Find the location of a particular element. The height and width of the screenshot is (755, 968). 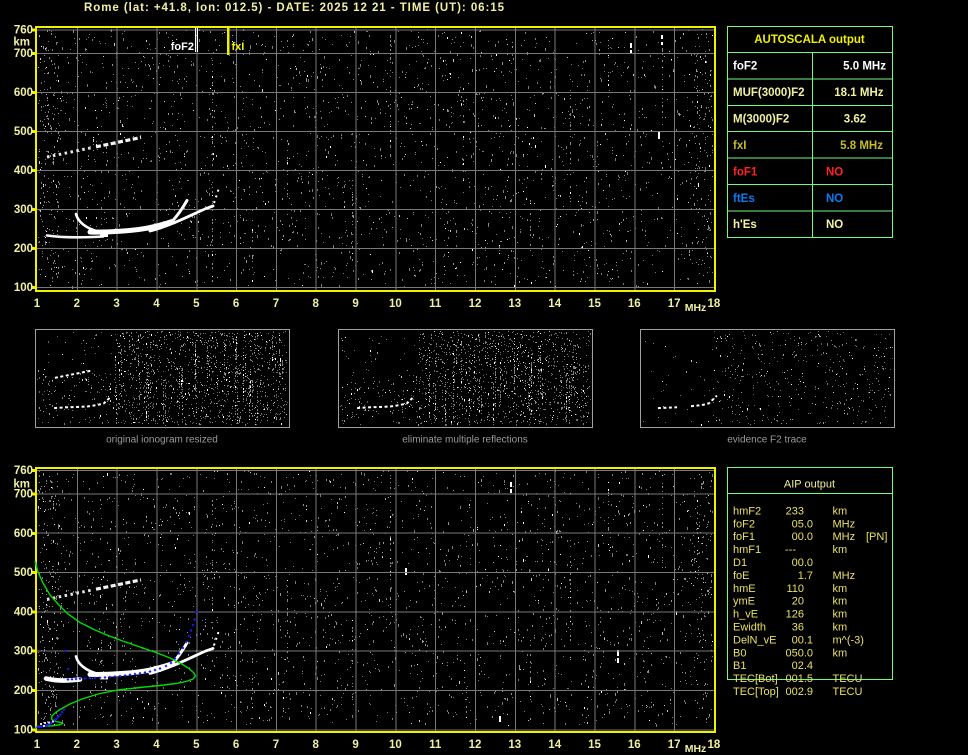

svg-text: 233 is located at coordinates (795, 511).